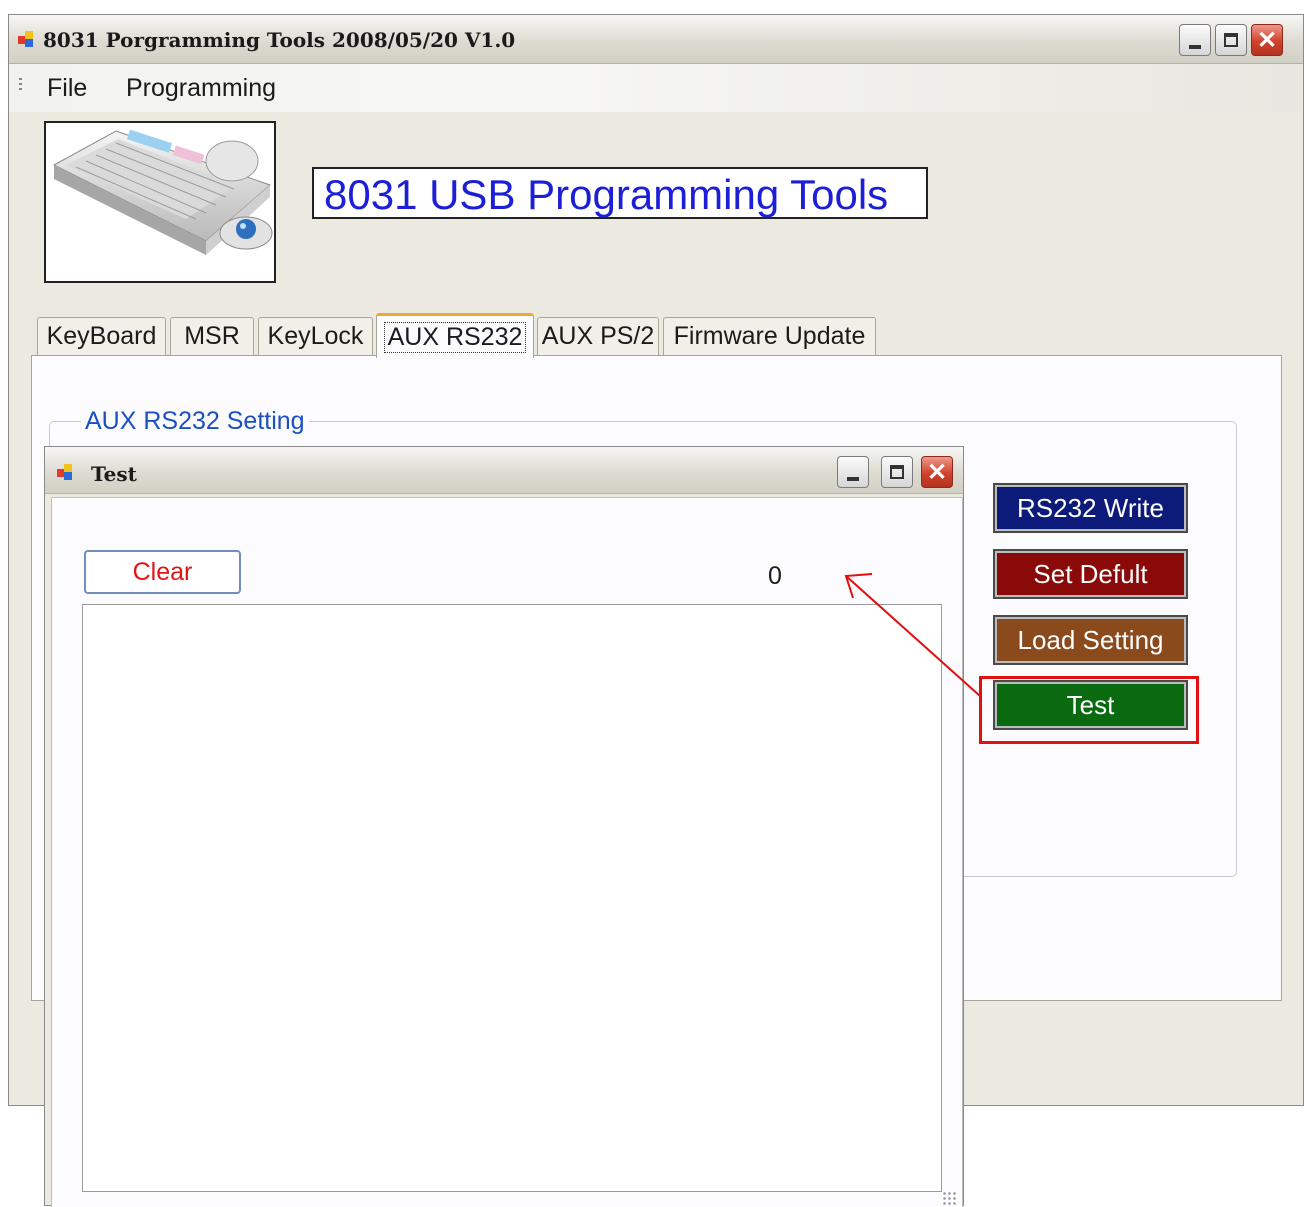  Describe the element at coordinates (656, 88) in the screenshot. I see `menu-bar: File Programming` at that location.